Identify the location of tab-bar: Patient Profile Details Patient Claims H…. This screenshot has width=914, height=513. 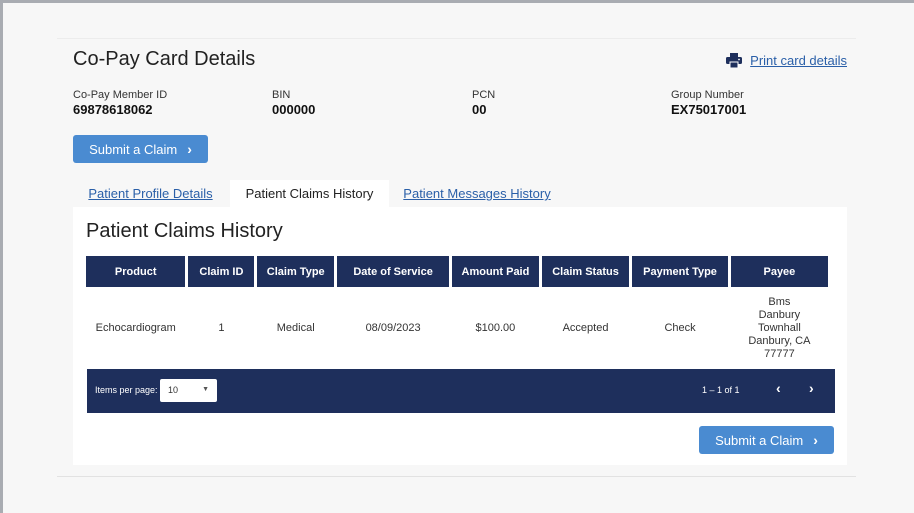
(460, 193).